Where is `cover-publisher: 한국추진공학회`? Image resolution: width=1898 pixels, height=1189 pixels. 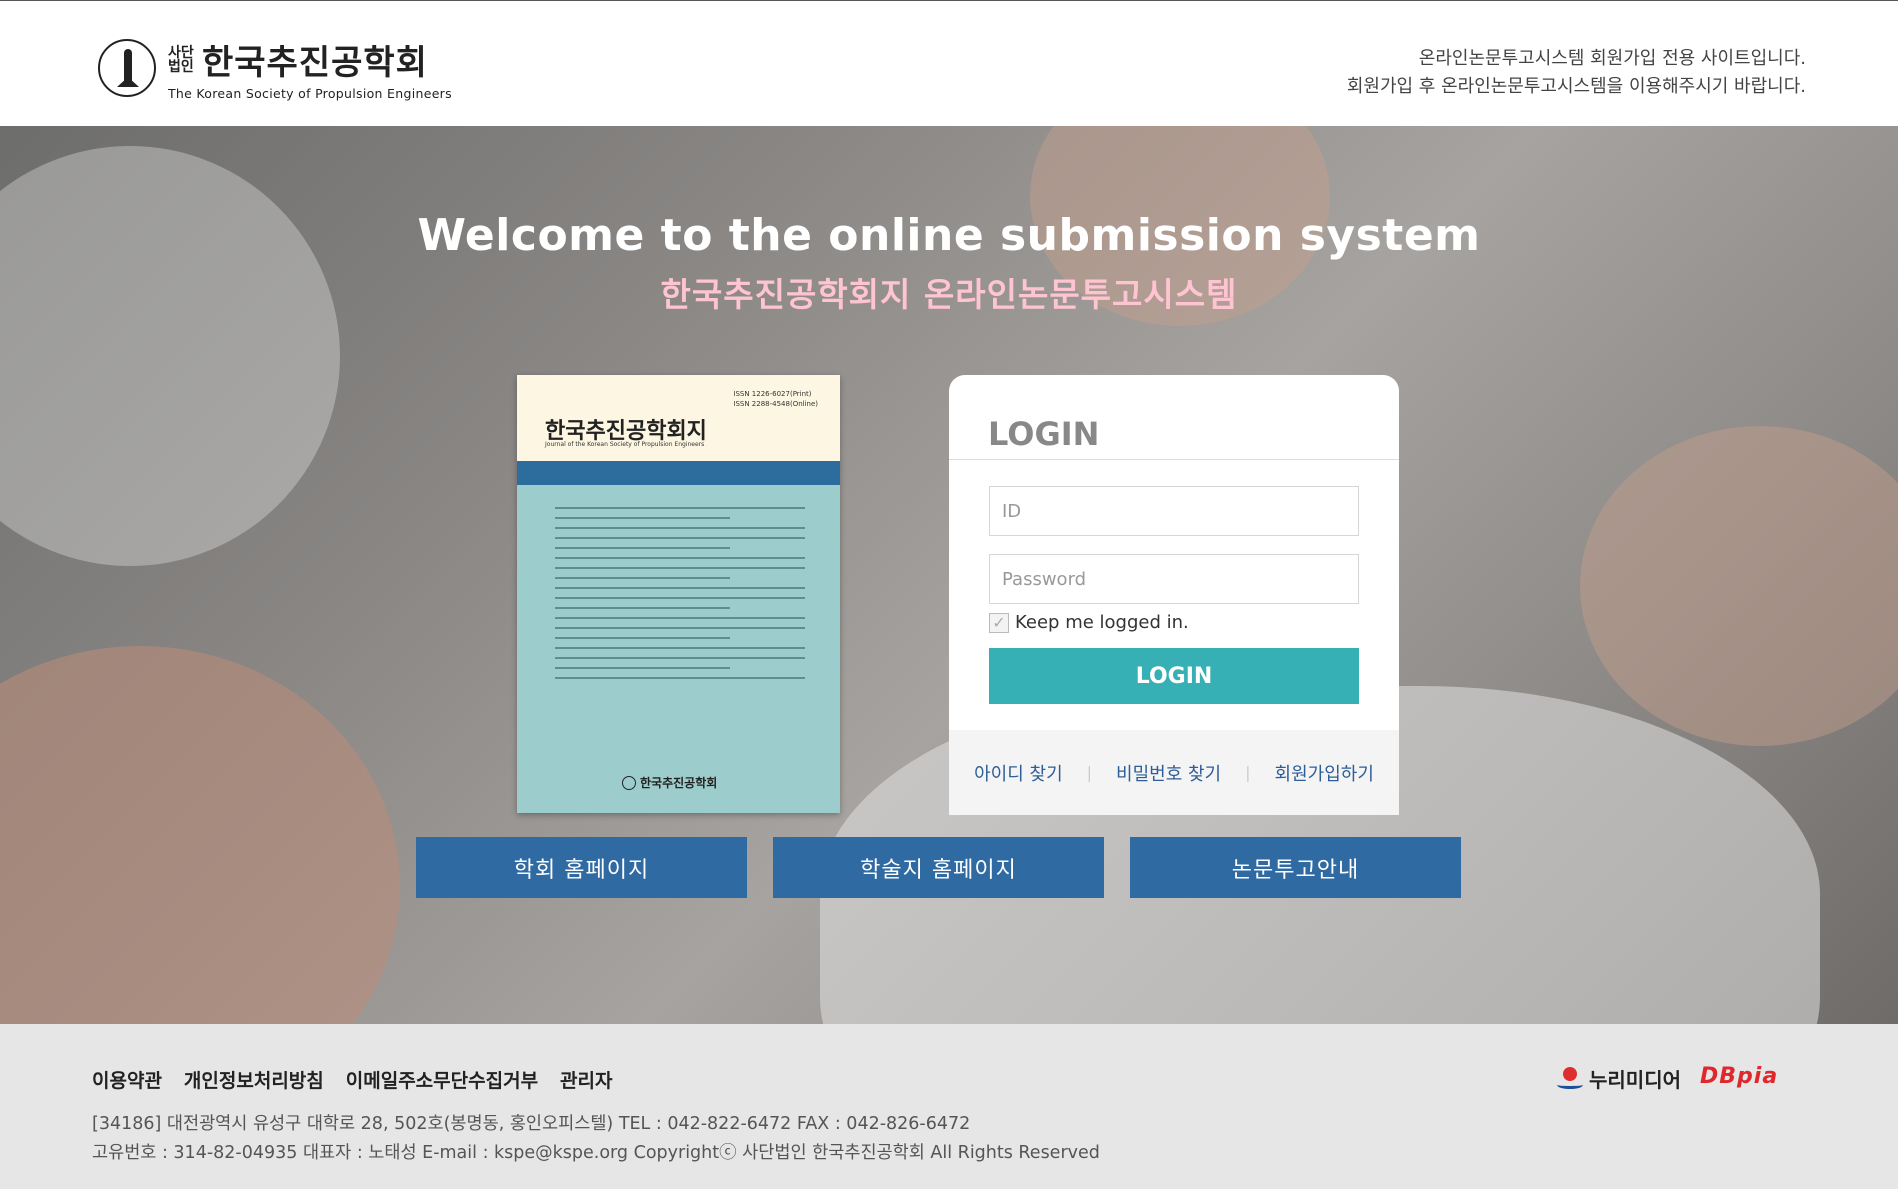 cover-publisher: 한국추진공학회 is located at coordinates (669, 782).